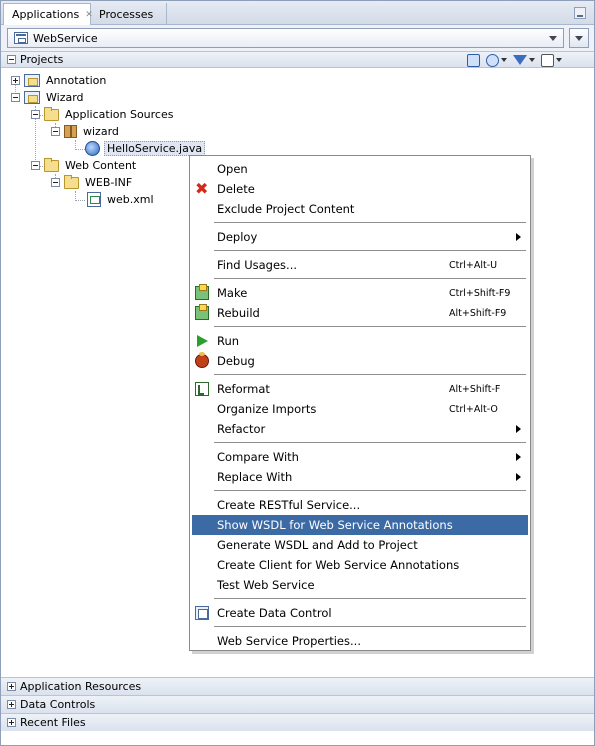 This screenshot has width=595, height=746. I want to click on tree-node-application-sources: Application Sources, so click(103, 114).